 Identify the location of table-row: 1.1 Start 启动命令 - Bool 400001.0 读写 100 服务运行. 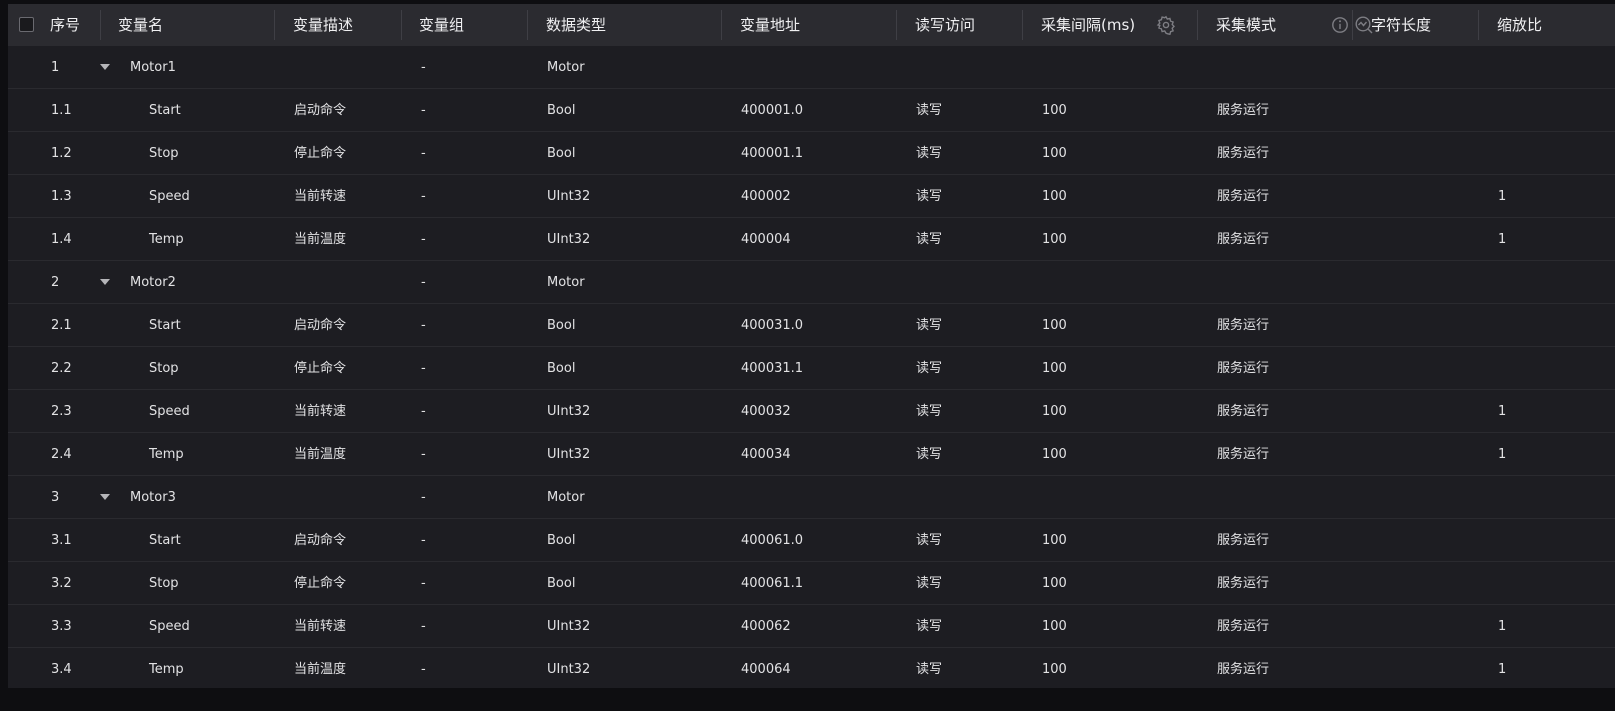
(811, 110).